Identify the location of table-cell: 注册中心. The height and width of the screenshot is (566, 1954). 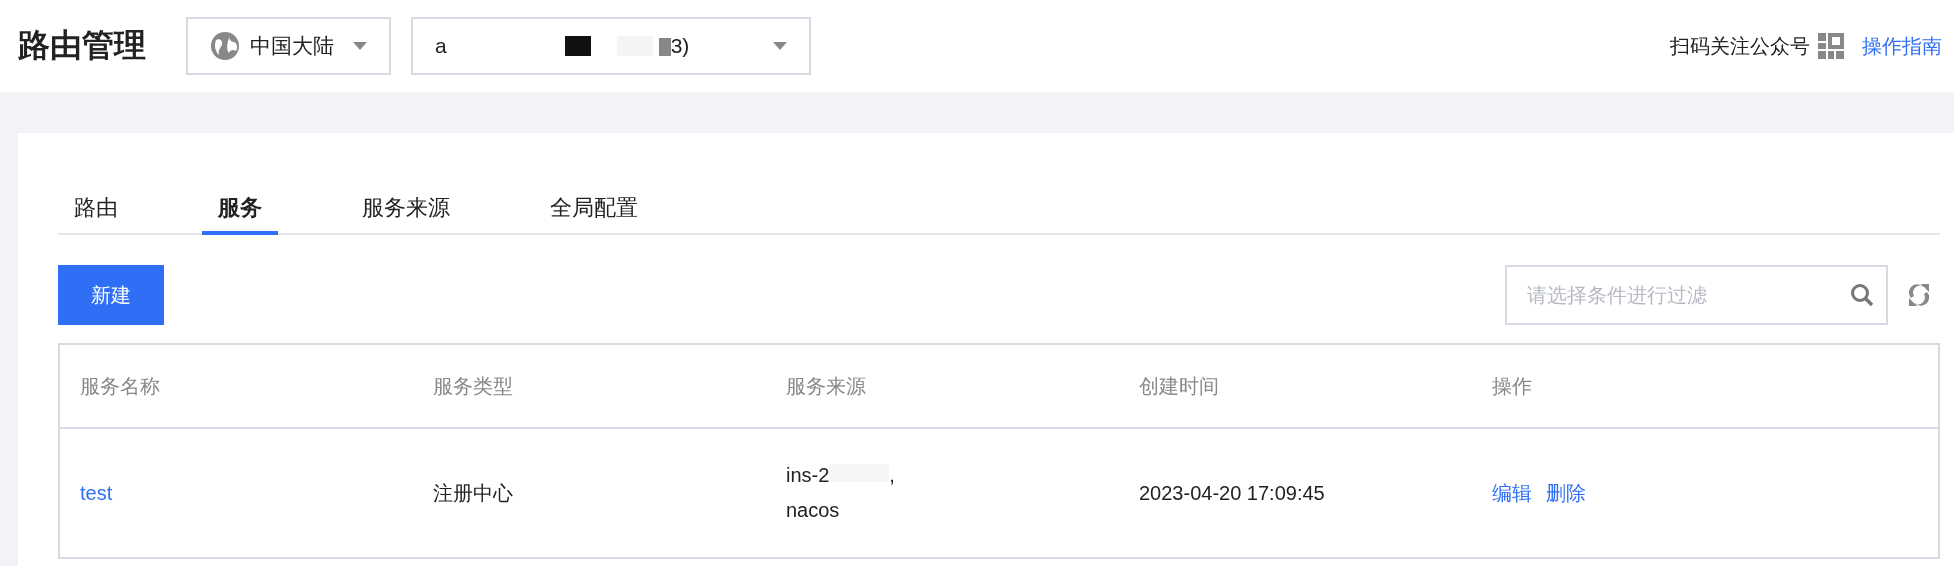
(473, 492).